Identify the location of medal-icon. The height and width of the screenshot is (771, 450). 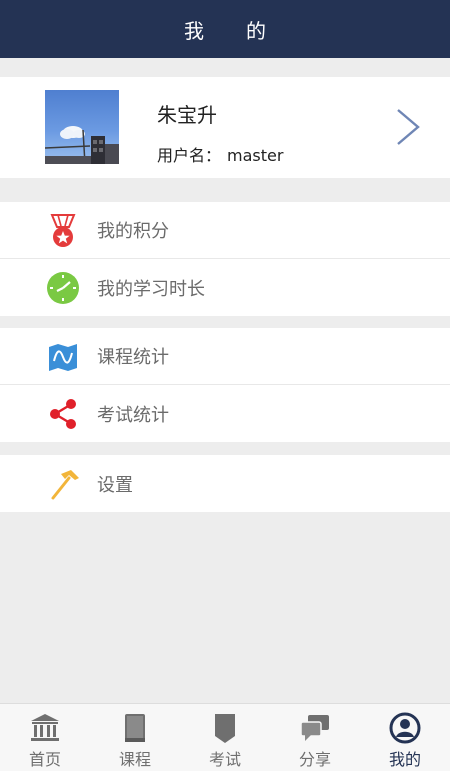
(63, 230).